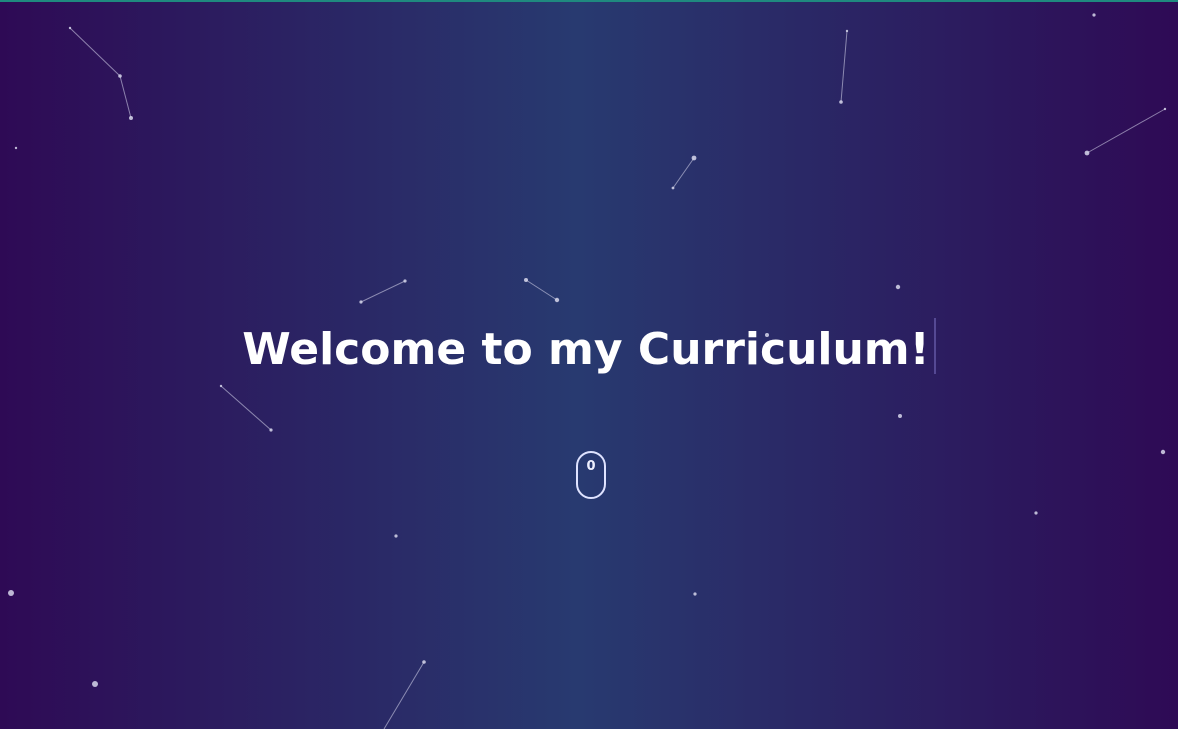 This screenshot has width=1178, height=729. I want to click on hero-headline: Welcome to my Curriculum!, so click(589, 349).